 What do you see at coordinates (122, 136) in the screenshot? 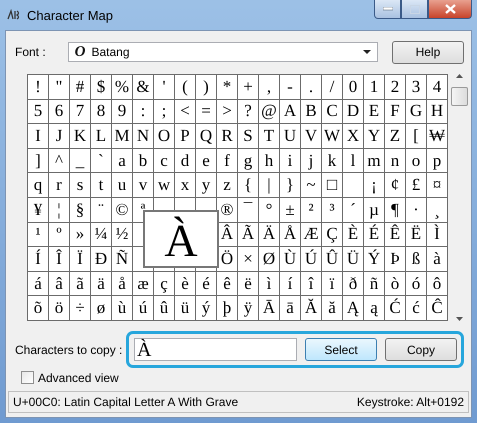
I see `character-cell: M` at bounding box center [122, 136].